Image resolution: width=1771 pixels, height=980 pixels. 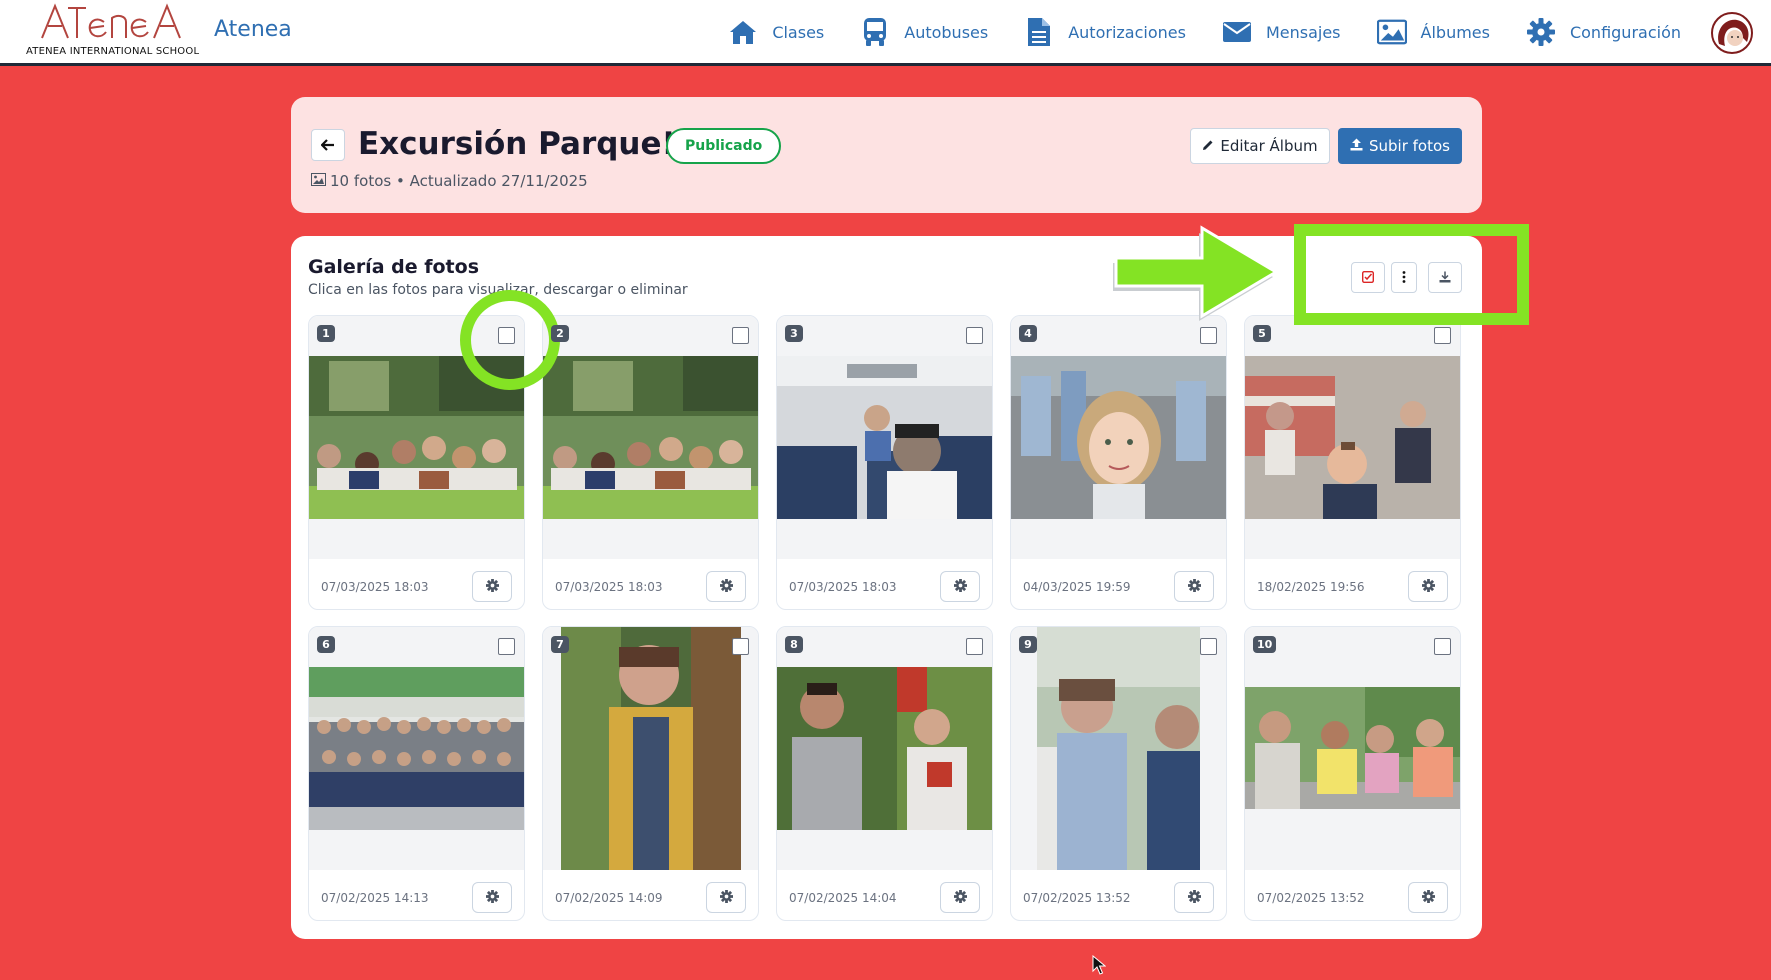 What do you see at coordinates (1196, 273) in the screenshot?
I see `arrow-right-icon` at bounding box center [1196, 273].